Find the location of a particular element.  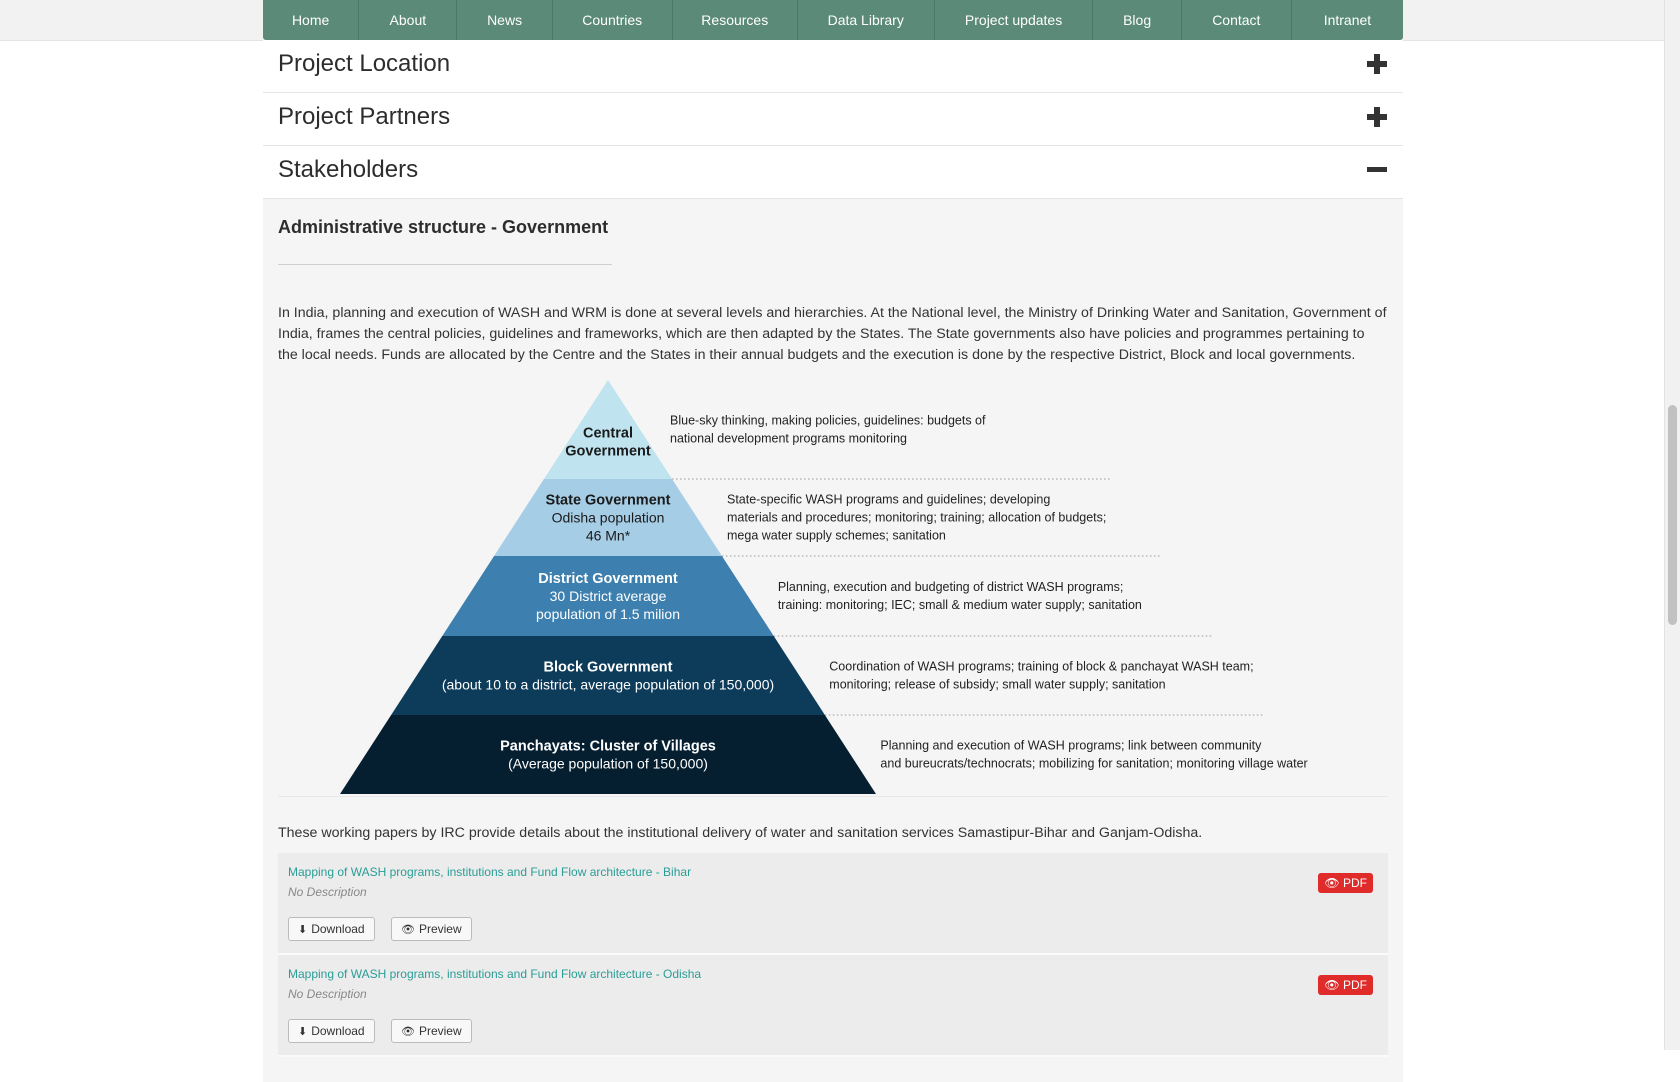

nav-home: Home is located at coordinates (311, 20).